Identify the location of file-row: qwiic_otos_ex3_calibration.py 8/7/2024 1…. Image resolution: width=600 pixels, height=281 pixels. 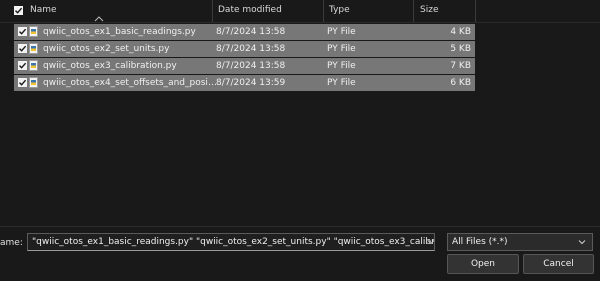
(244, 66).